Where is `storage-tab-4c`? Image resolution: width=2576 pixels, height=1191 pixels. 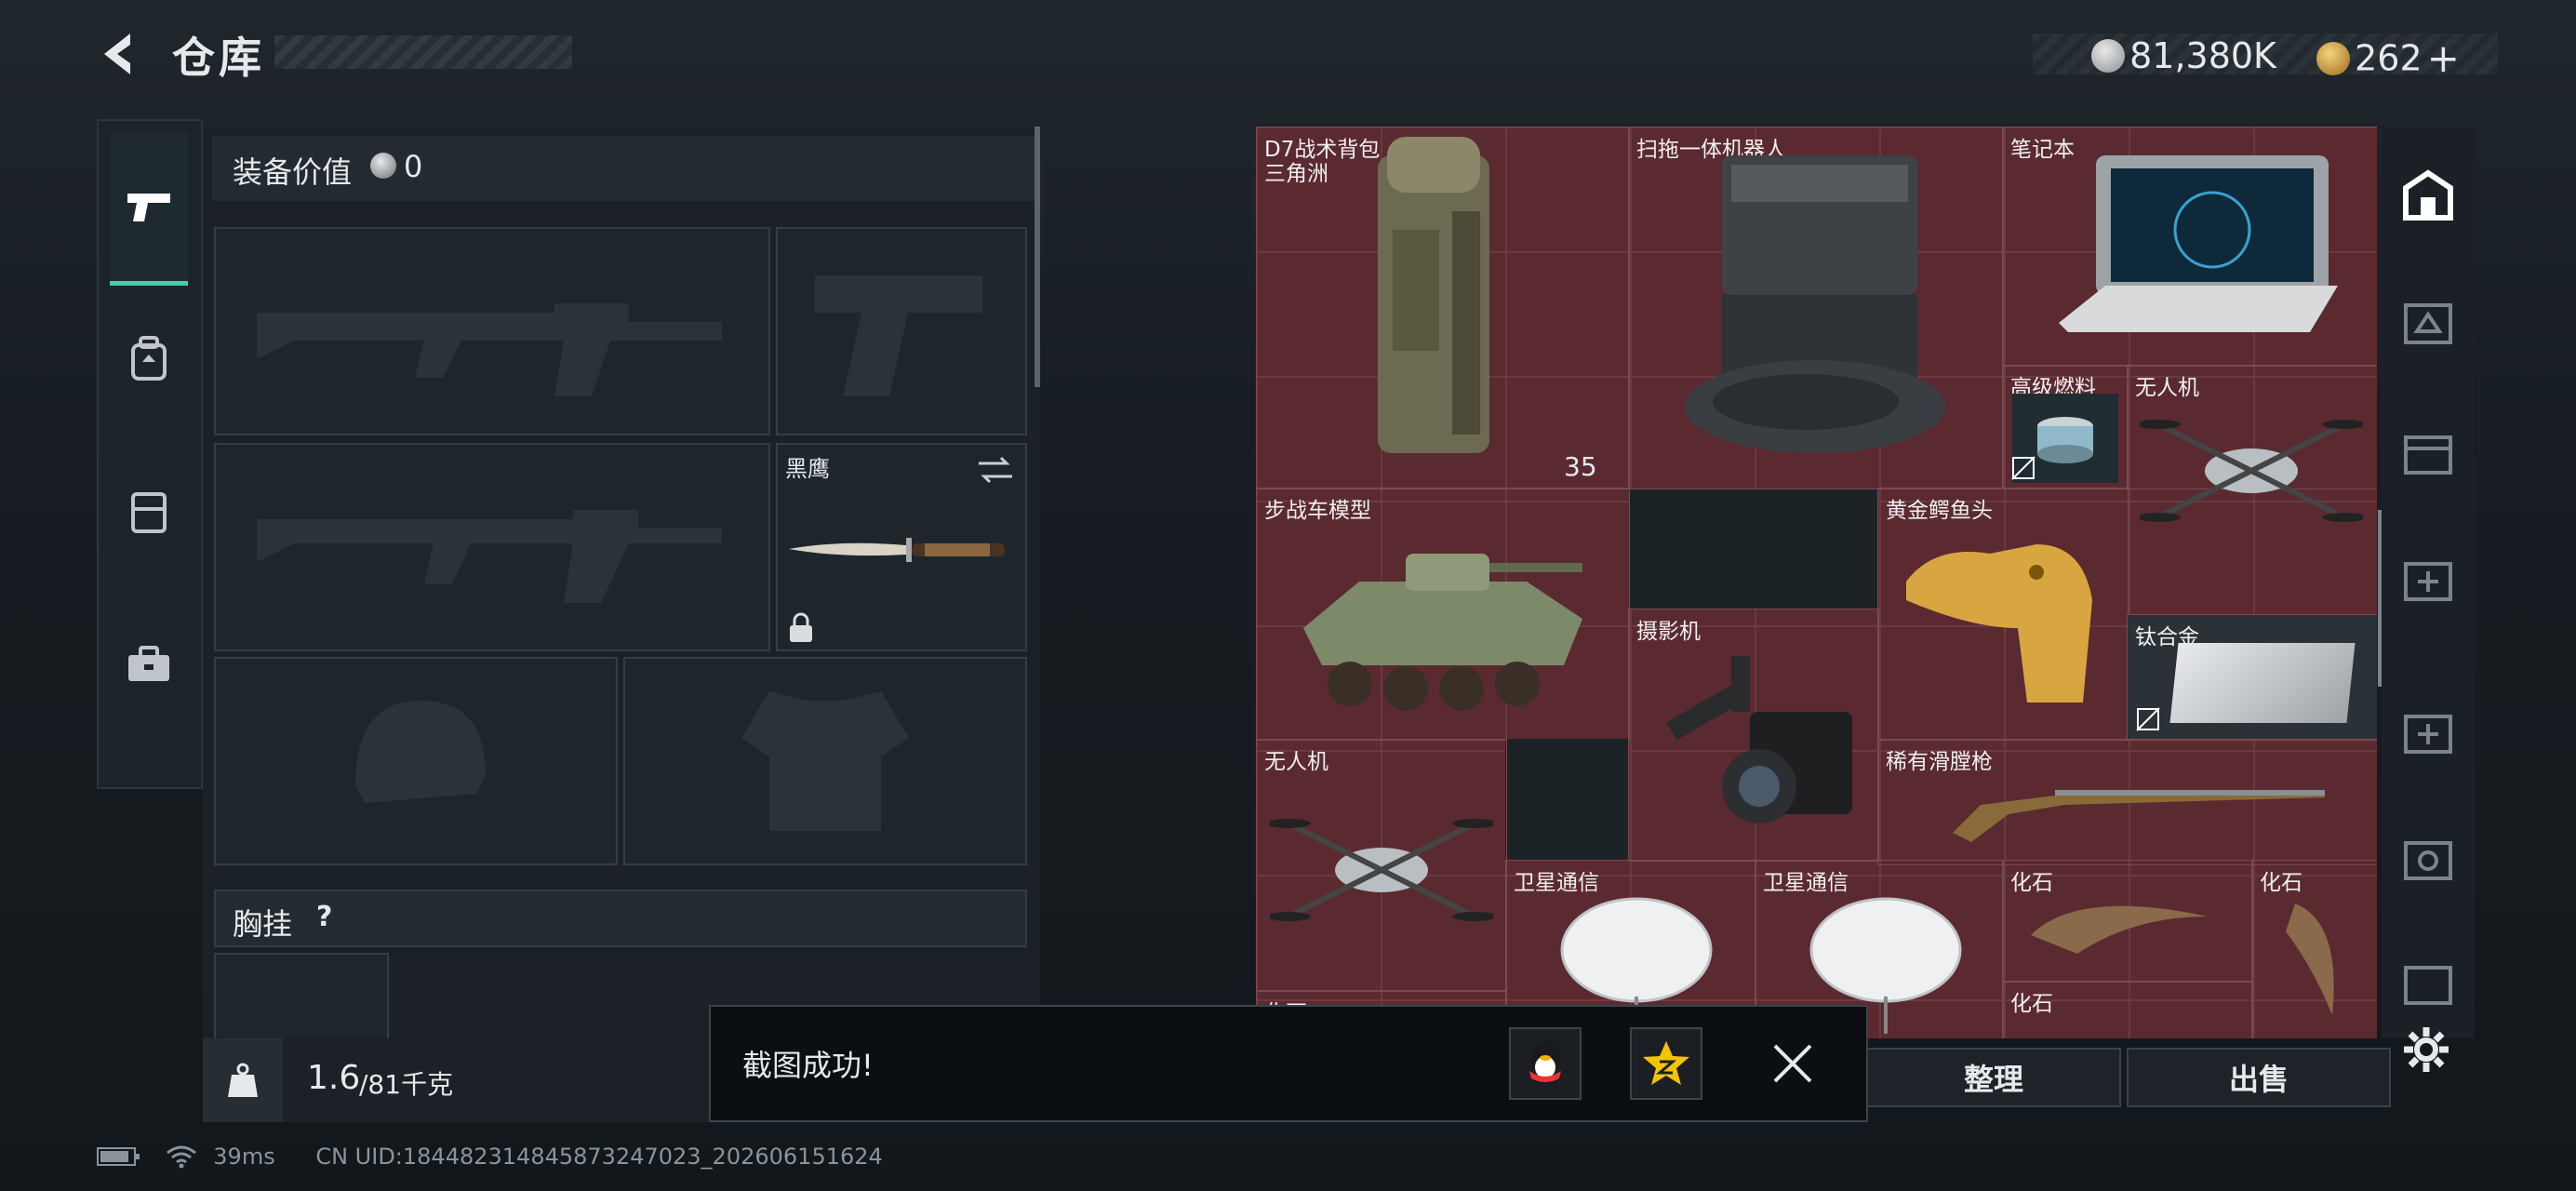
storage-tab-4c is located at coordinates (2428, 731).